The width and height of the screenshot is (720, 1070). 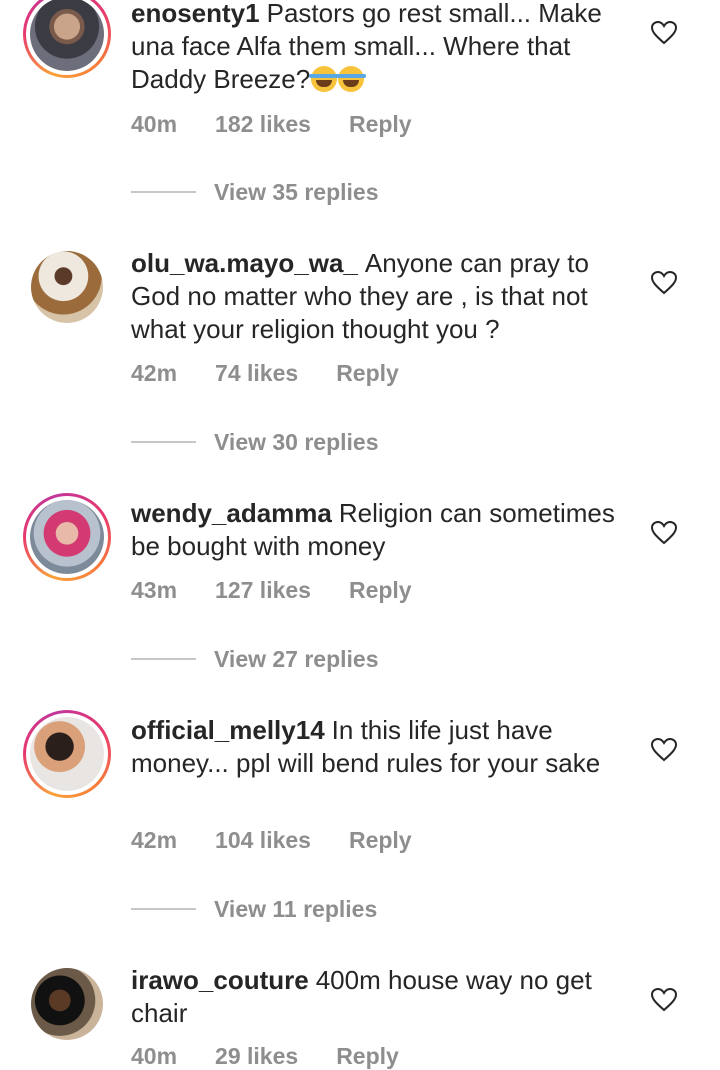 What do you see at coordinates (195, 14) in the screenshot?
I see `comment-username: enosenty1` at bounding box center [195, 14].